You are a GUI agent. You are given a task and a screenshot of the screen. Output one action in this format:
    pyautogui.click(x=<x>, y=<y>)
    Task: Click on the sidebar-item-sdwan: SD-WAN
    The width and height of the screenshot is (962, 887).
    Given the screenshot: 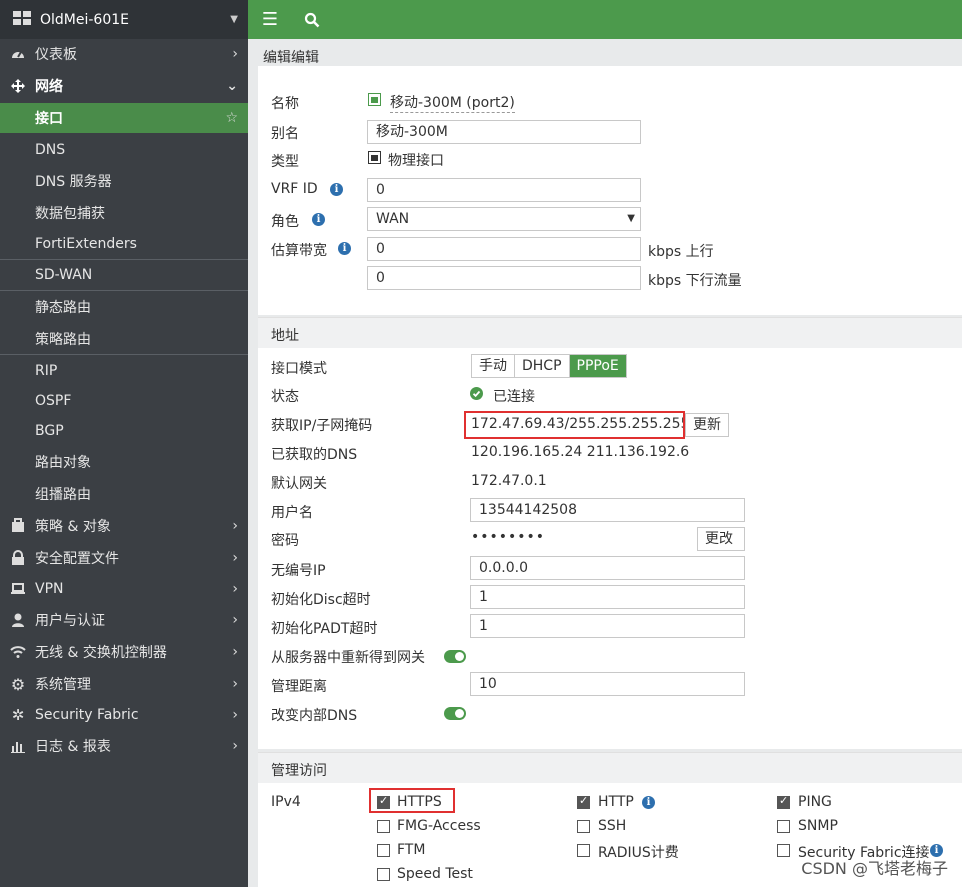 What is the action you would take?
    pyautogui.click(x=124, y=275)
    